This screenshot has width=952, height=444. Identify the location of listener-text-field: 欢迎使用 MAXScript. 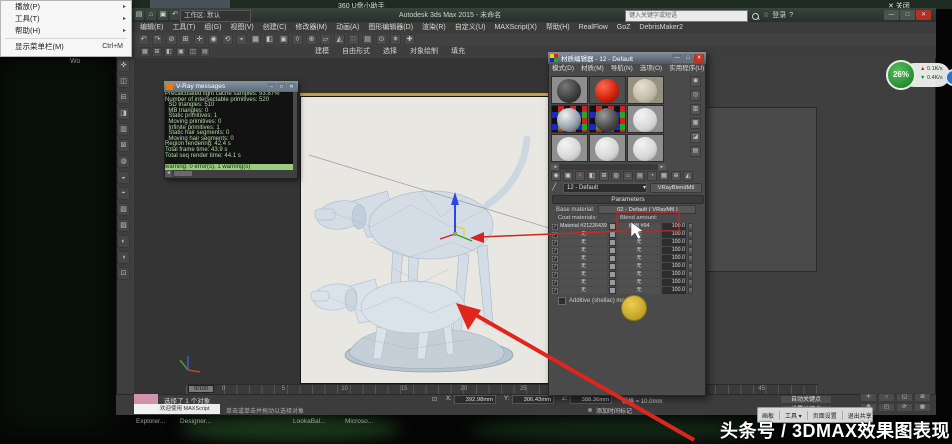
(189, 409).